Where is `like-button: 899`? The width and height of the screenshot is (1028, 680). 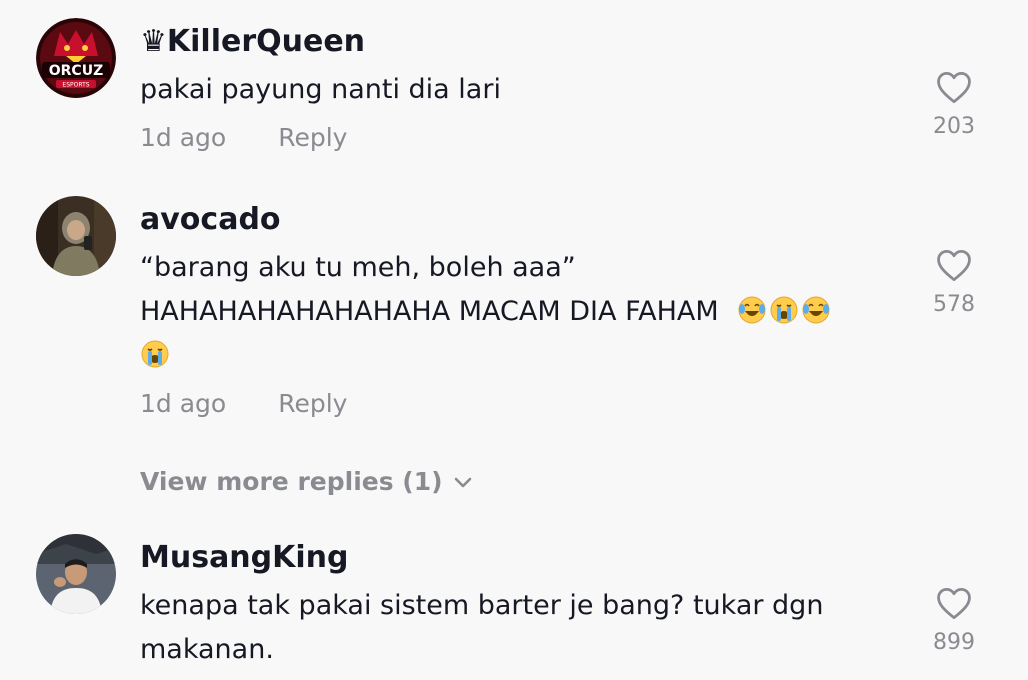 like-button: 899 is located at coordinates (954, 620).